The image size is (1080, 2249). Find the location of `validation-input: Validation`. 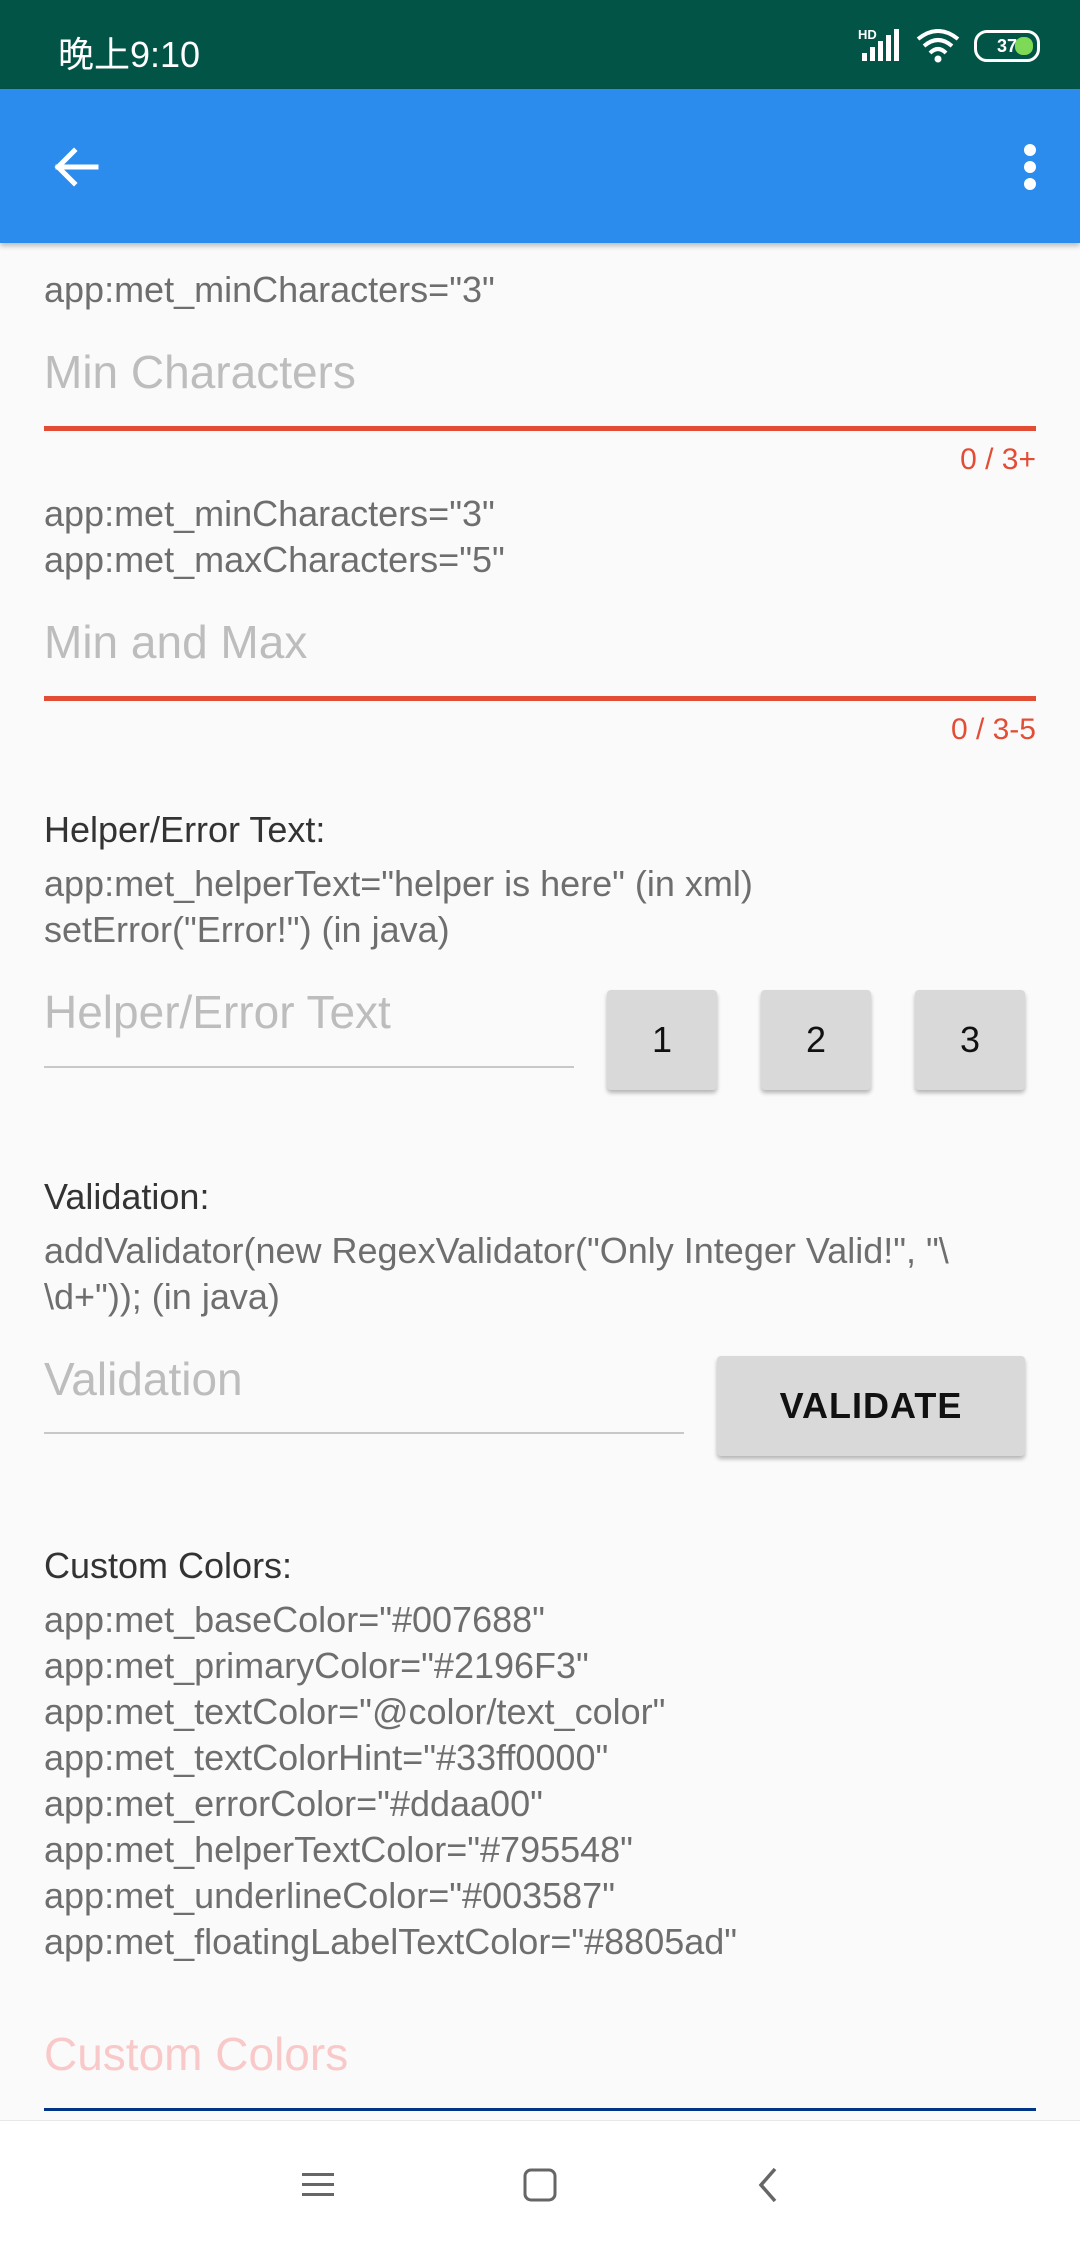

validation-input: Validation is located at coordinates (143, 1379).